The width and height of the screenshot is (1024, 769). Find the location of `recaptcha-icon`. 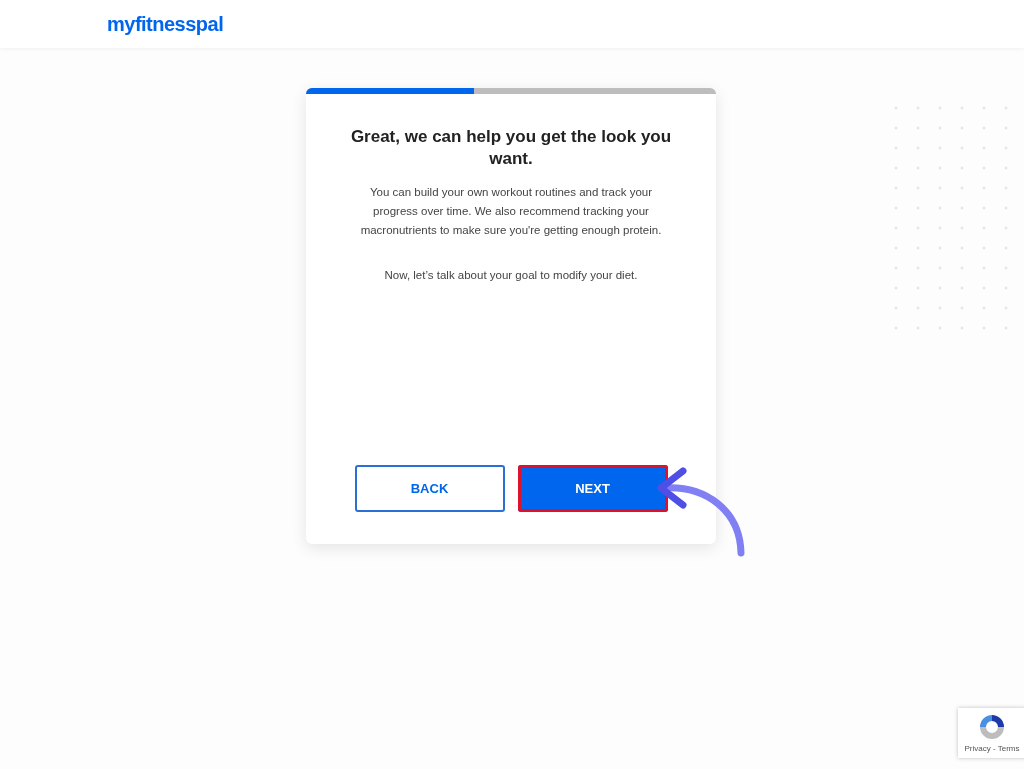

recaptcha-icon is located at coordinates (992, 727).